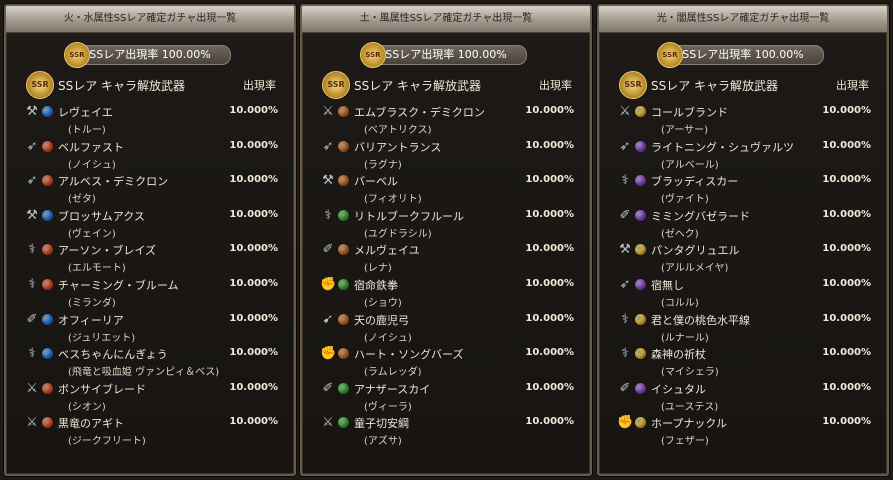 The height and width of the screenshot is (480, 893). What do you see at coordinates (383, 442) in the screenshot?
I see `character-name: (アズサ)` at bounding box center [383, 442].